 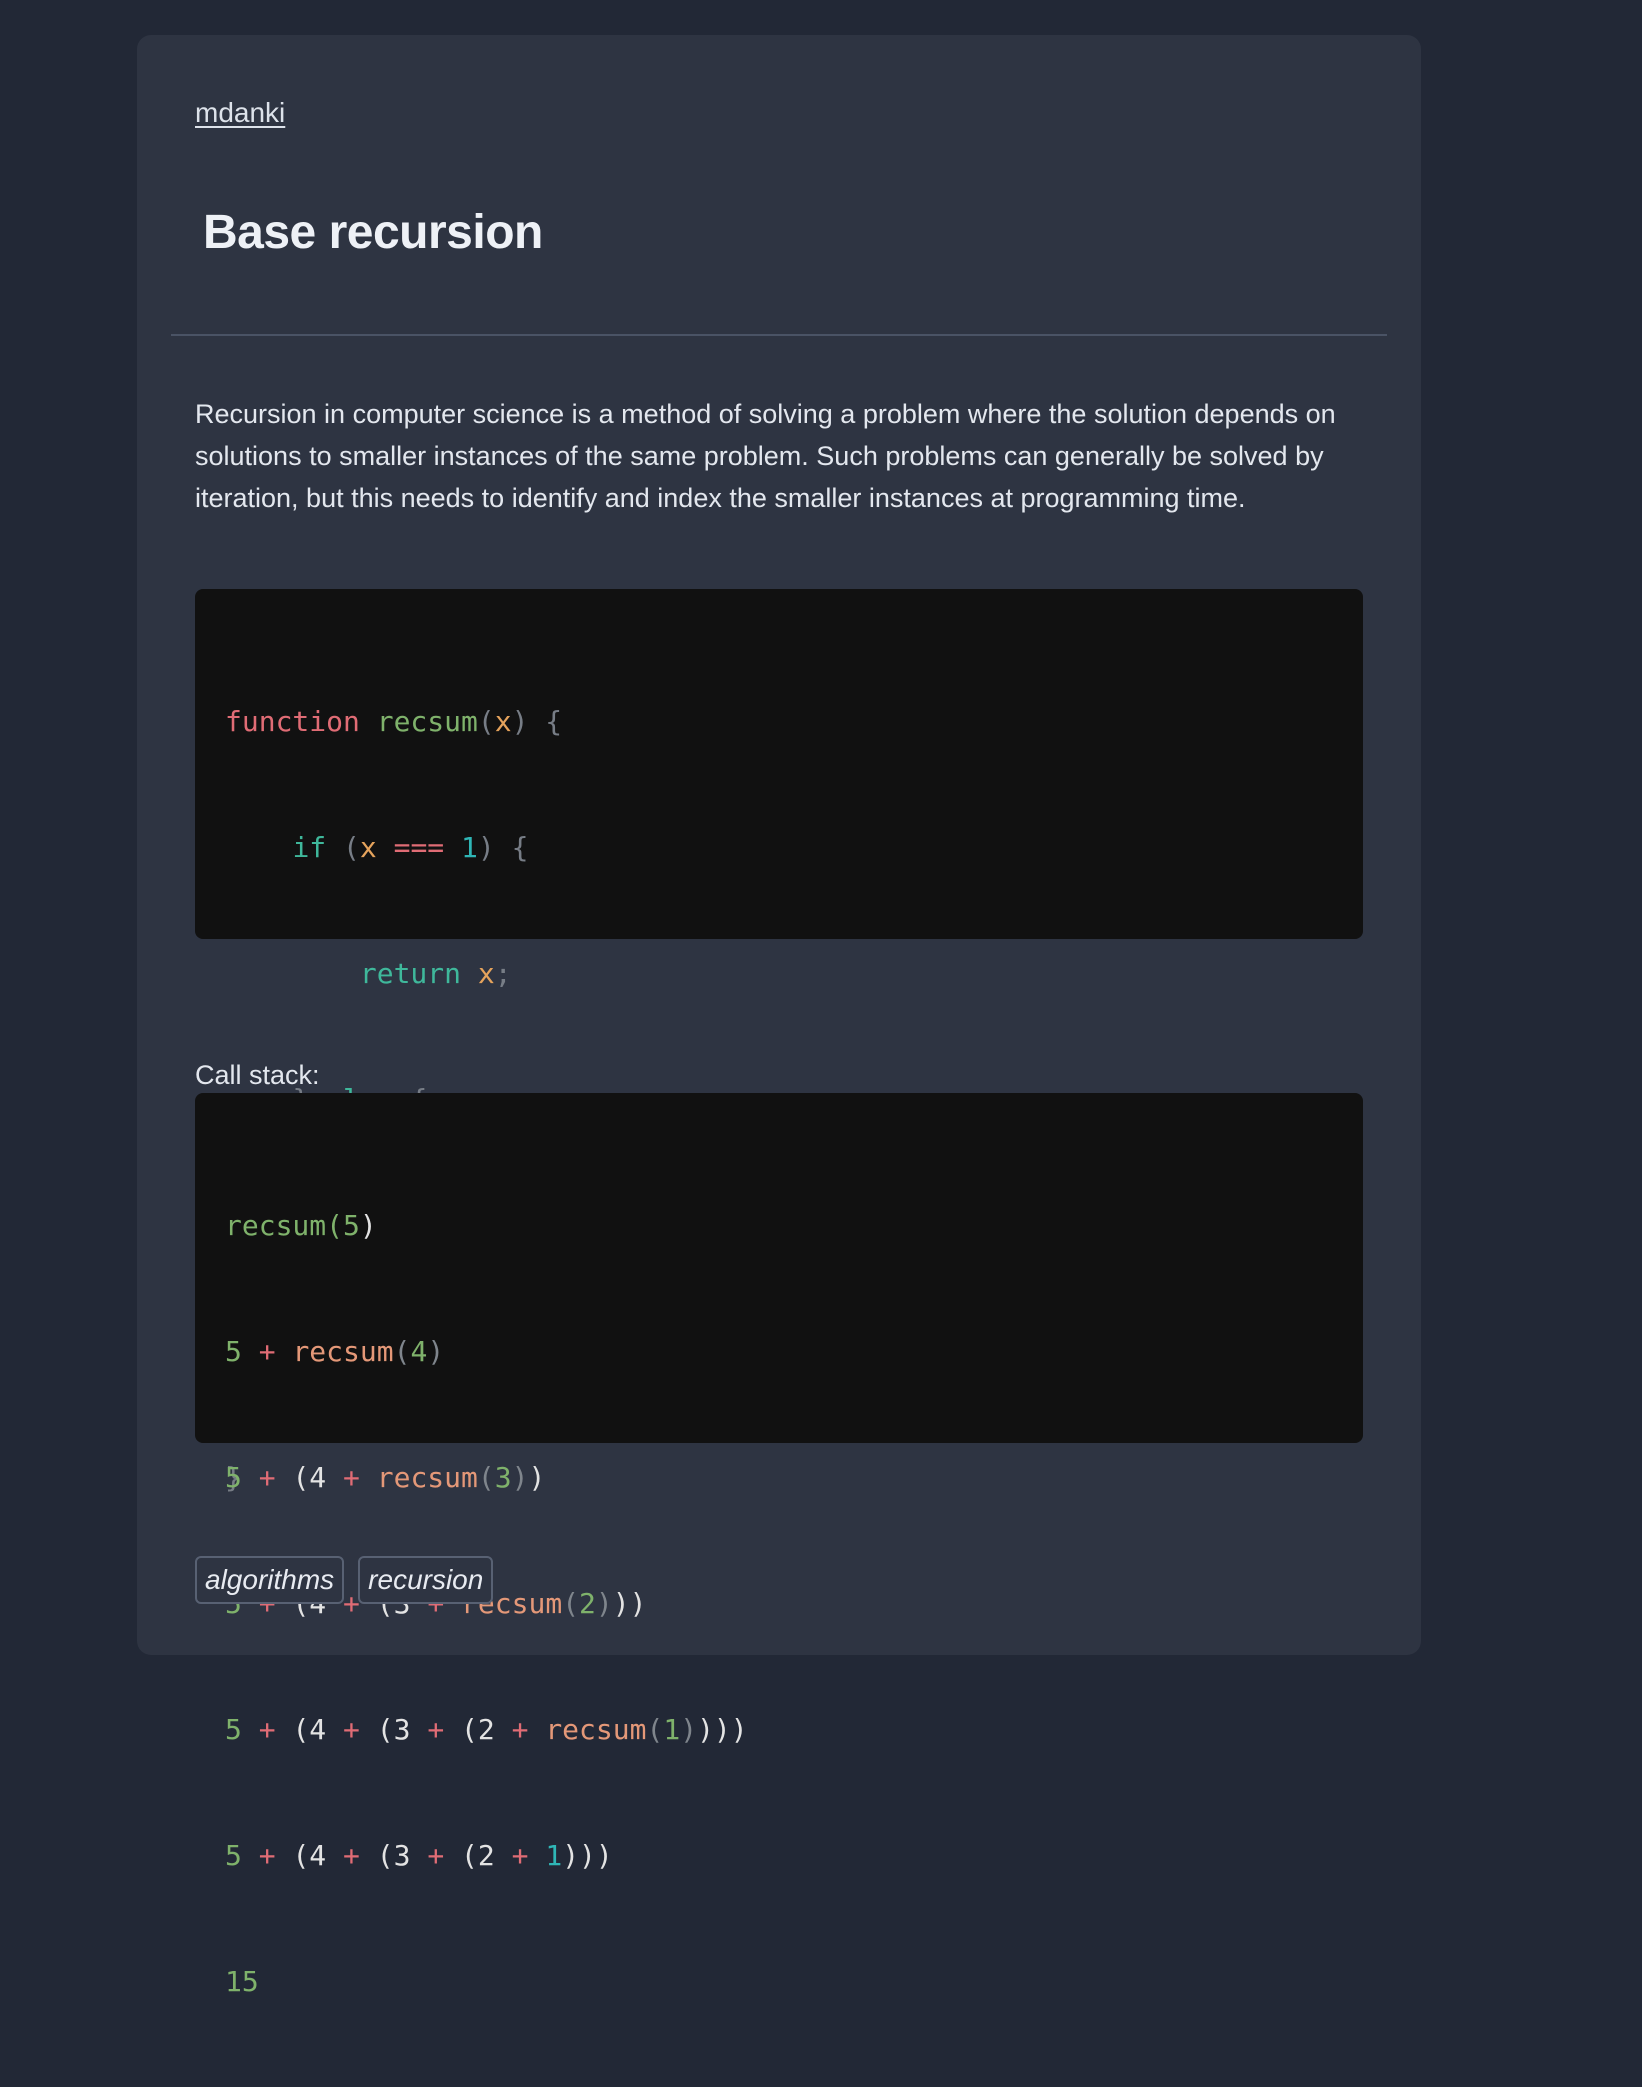 What do you see at coordinates (435, 973) in the screenshot?
I see `code-line-3: return x;` at bounding box center [435, 973].